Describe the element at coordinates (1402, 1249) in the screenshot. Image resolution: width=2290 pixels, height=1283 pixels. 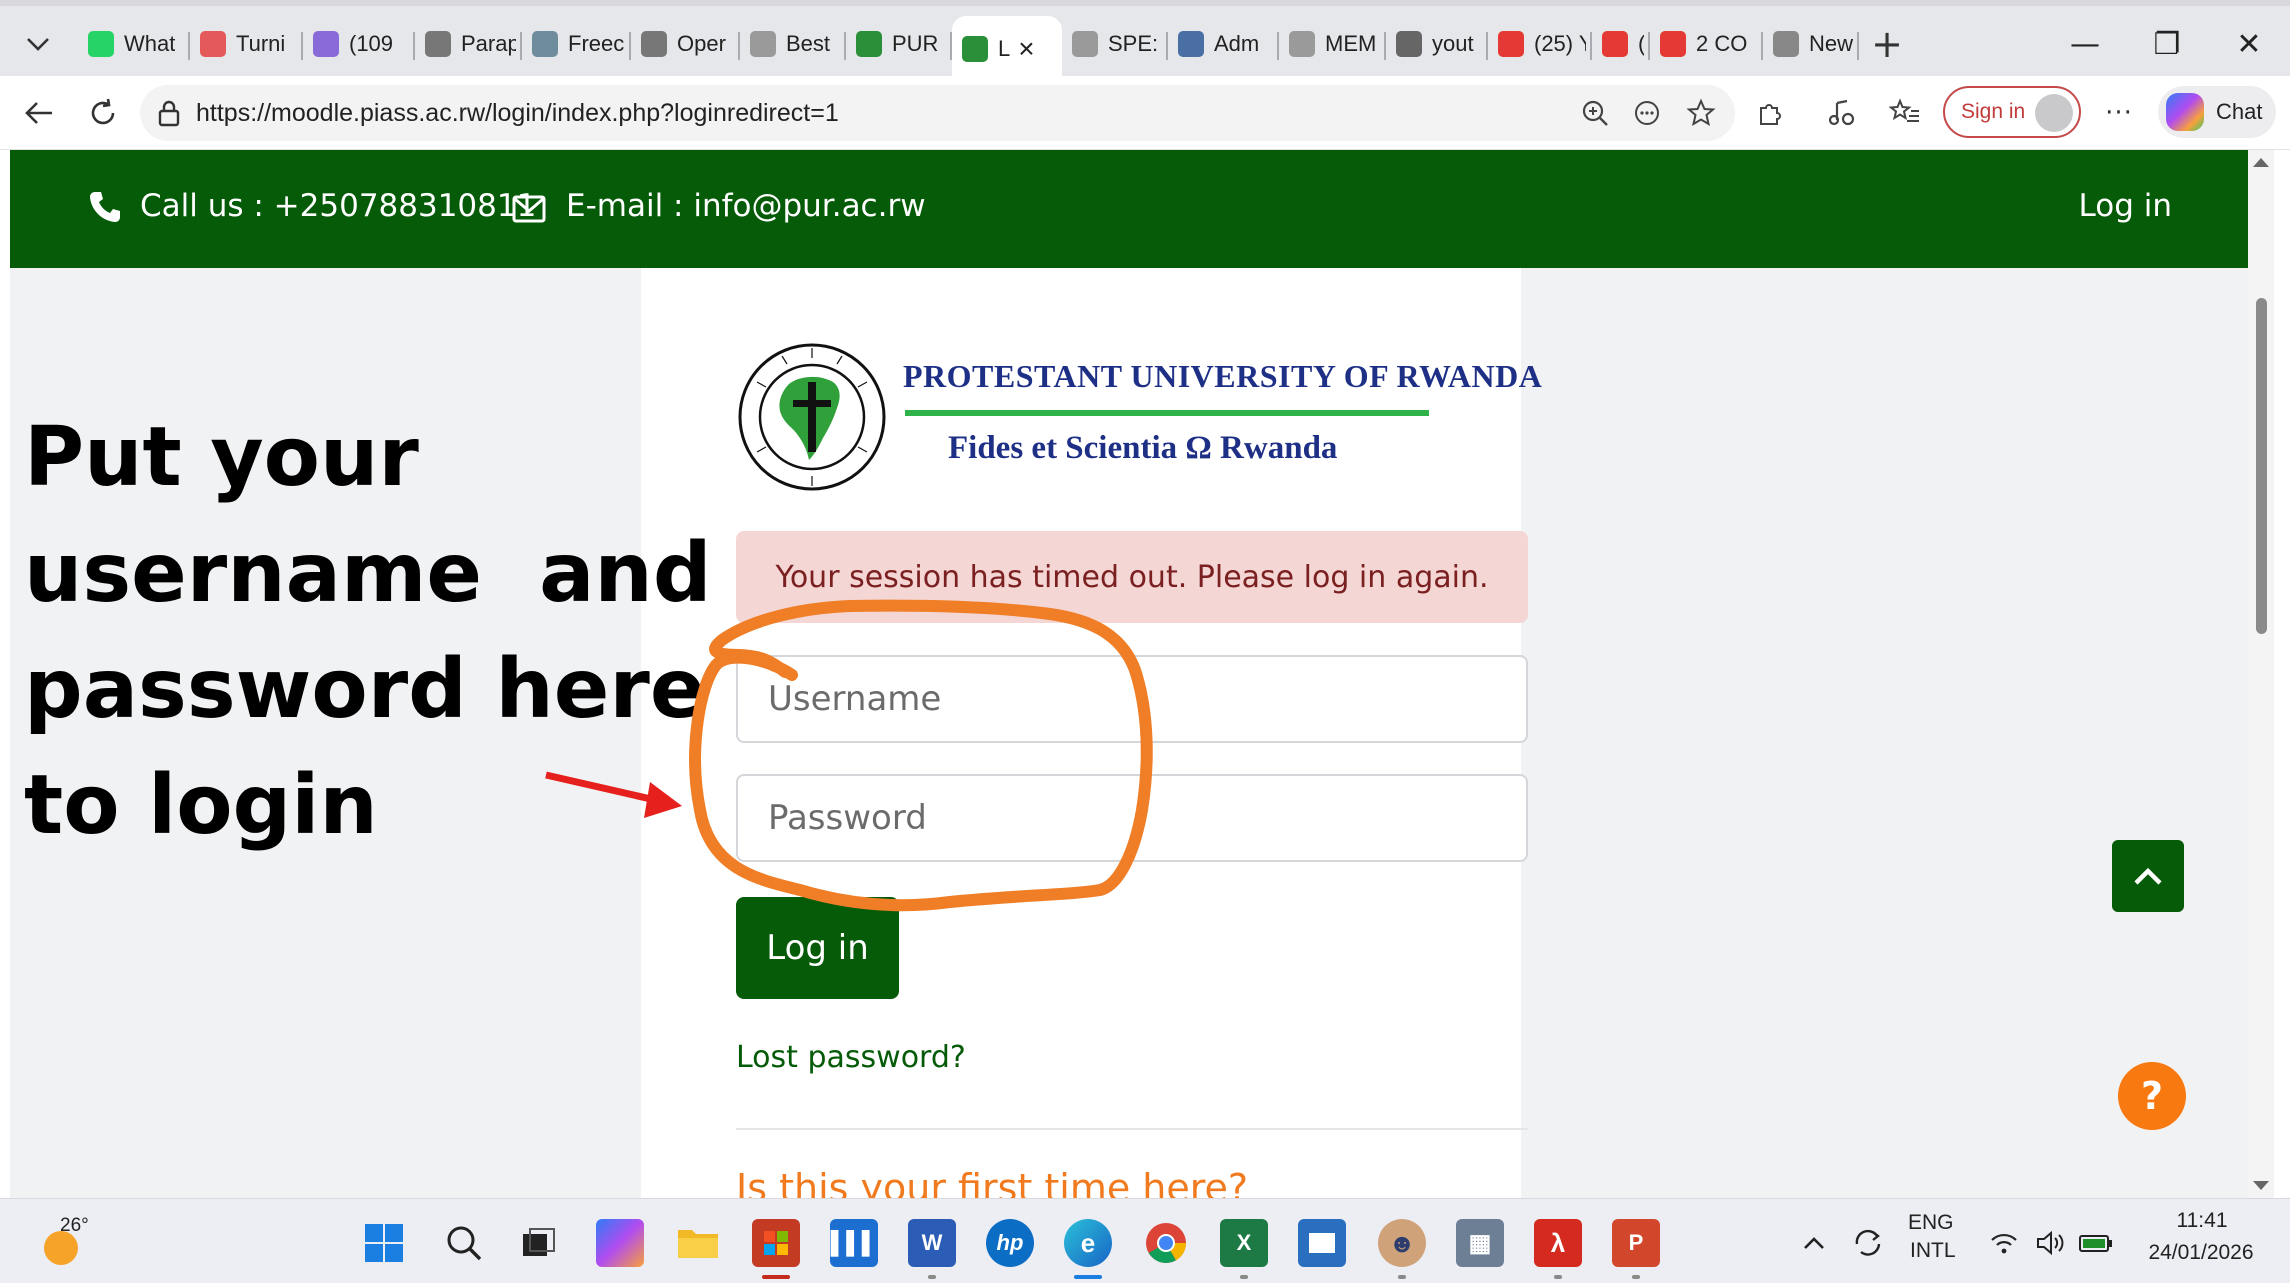
I see `user-app-icon: ☻` at that location.